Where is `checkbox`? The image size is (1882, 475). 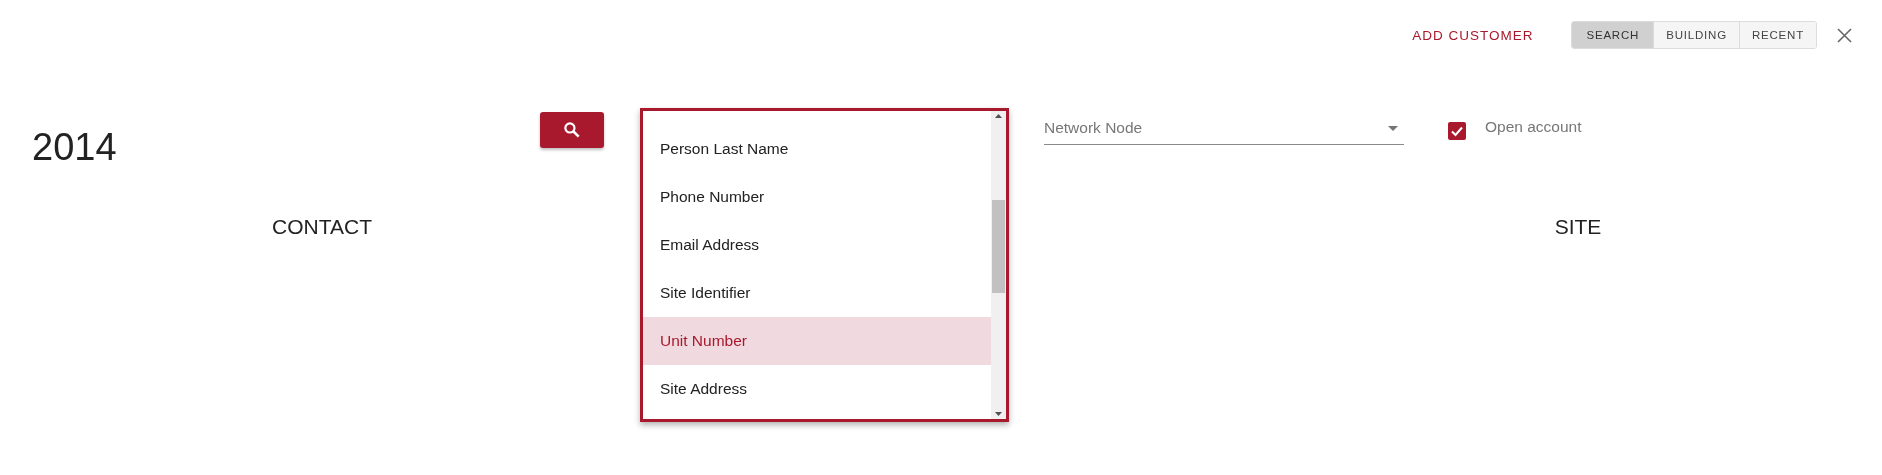 checkbox is located at coordinates (1457, 131).